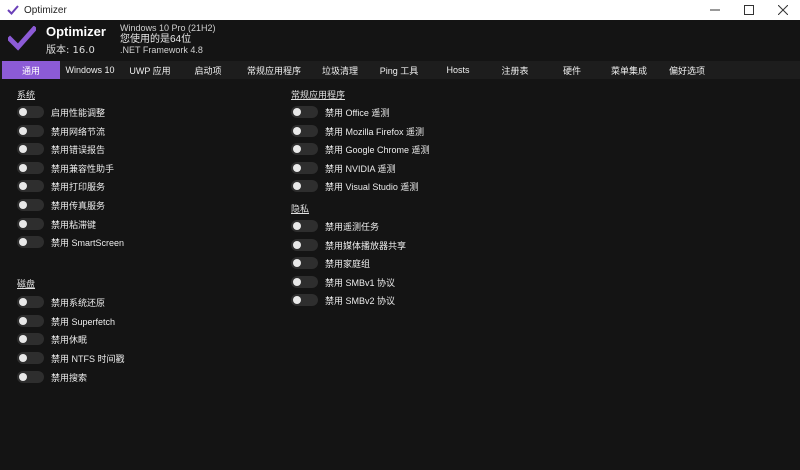 This screenshot has width=800, height=470. I want to click on option-row: 禁用 SMBv1 协议, so click(343, 282).